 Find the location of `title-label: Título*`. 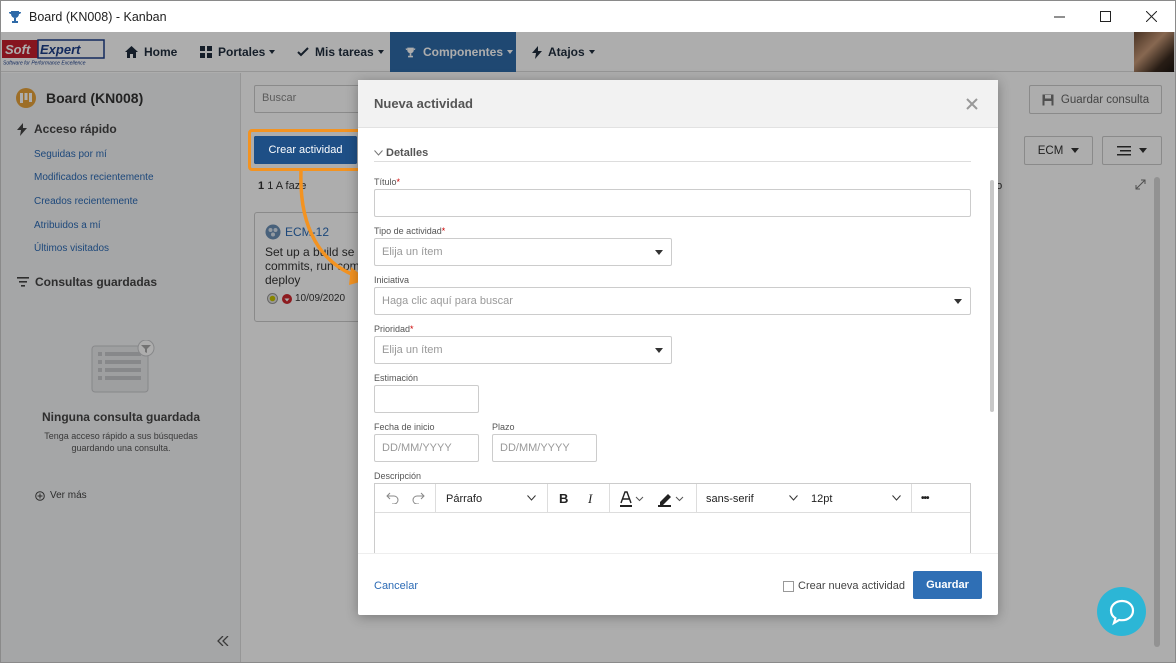

title-label: Título* is located at coordinates (387, 182).